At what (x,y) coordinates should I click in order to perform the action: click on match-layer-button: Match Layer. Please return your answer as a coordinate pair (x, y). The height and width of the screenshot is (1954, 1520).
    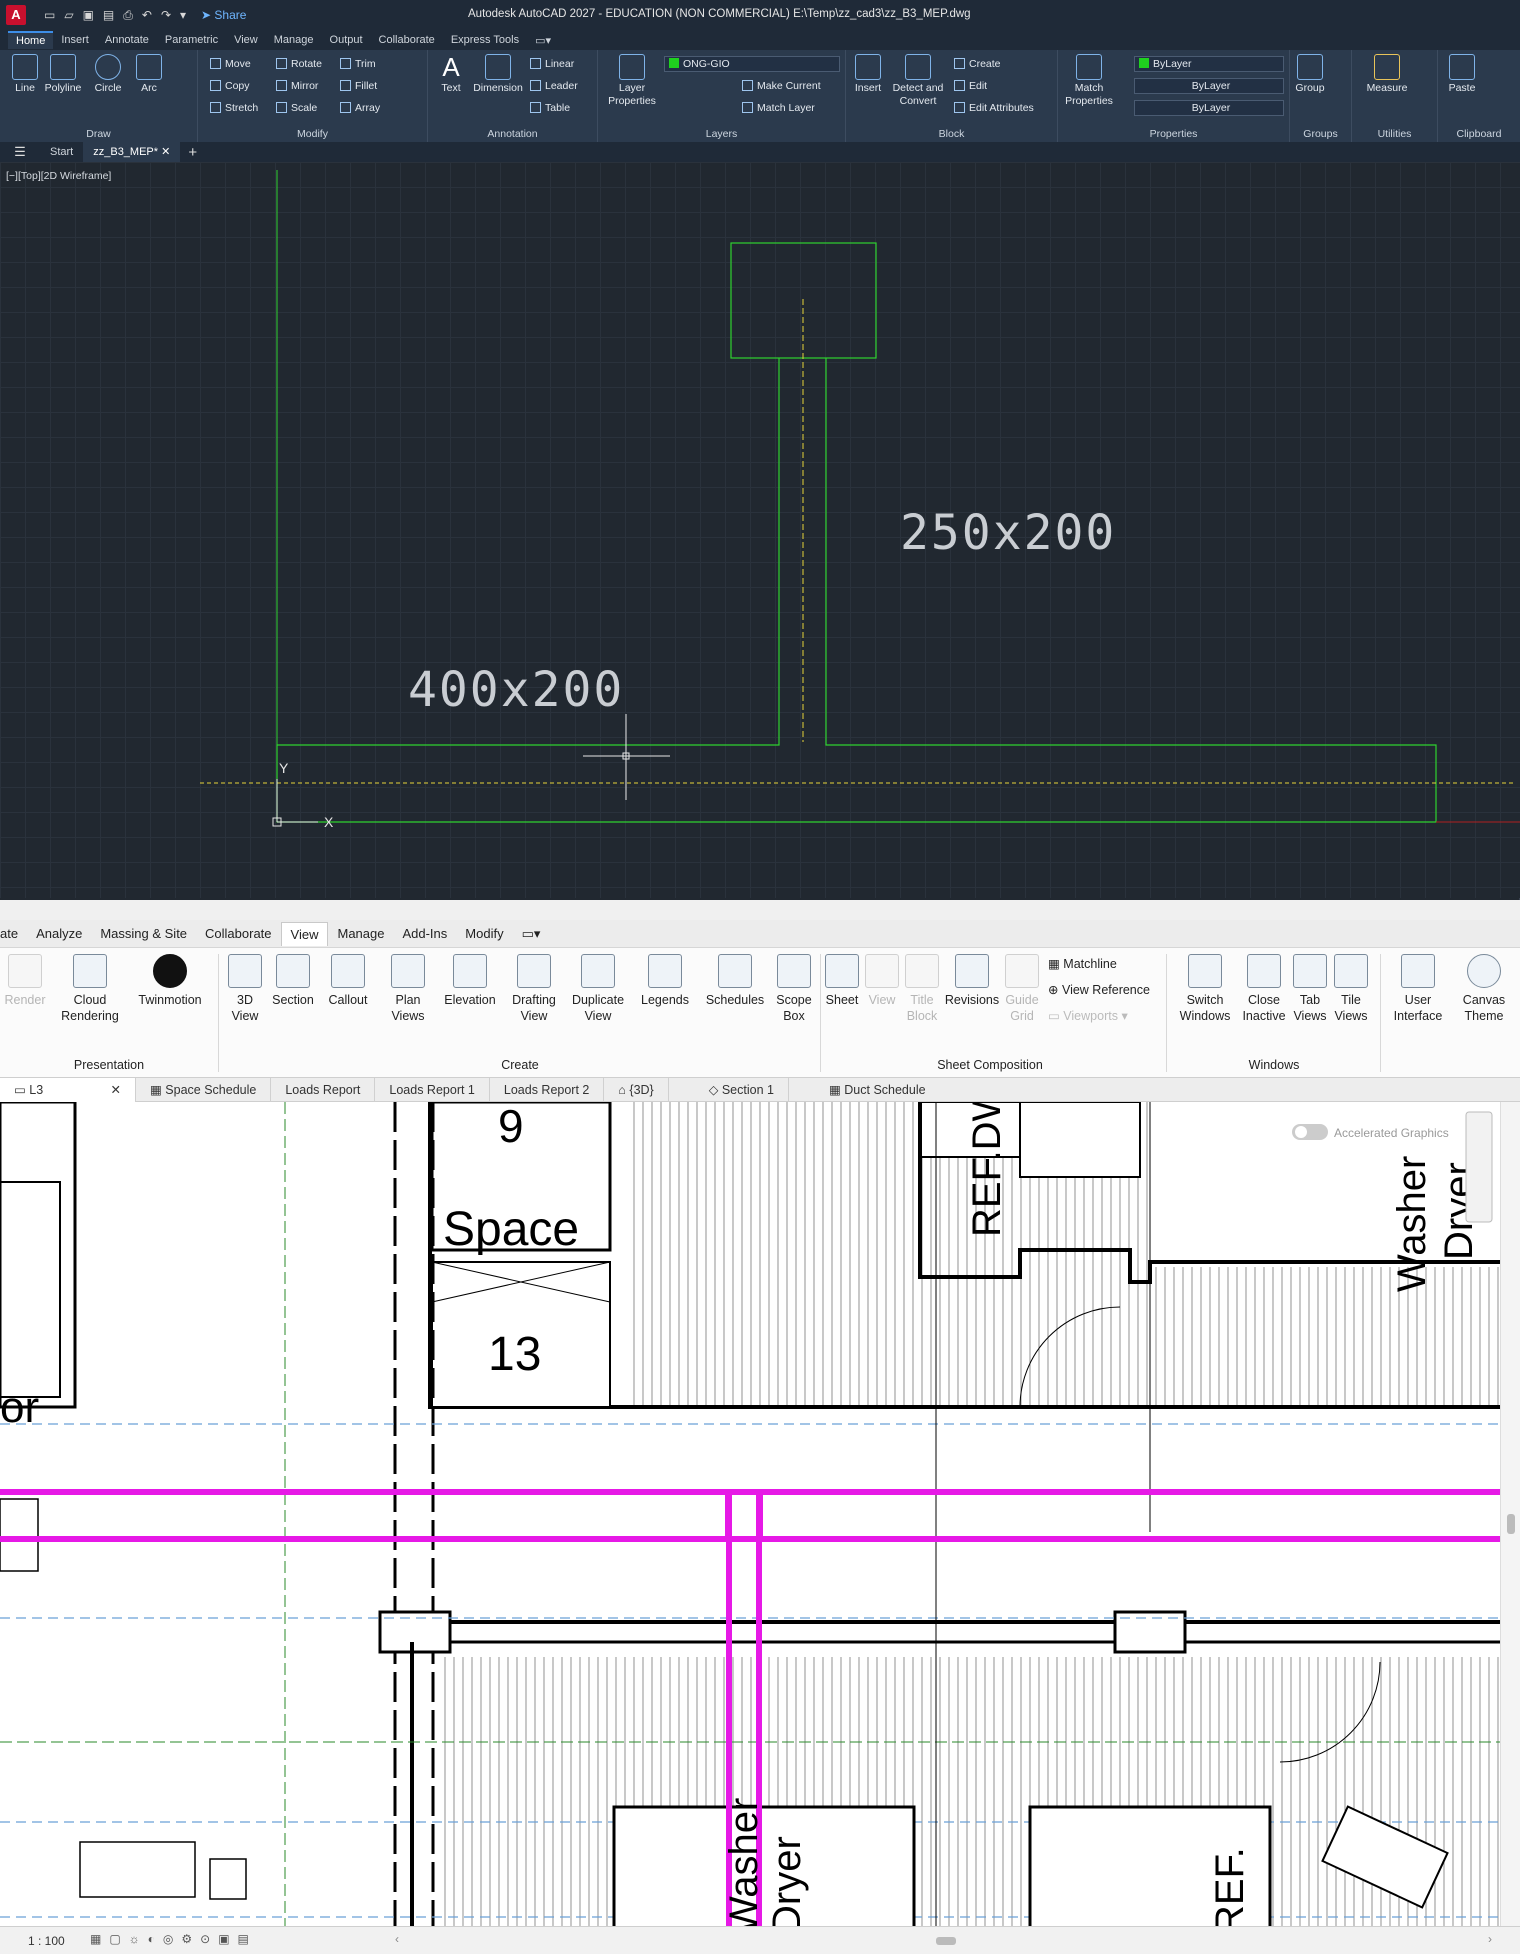
    Looking at the image, I should click on (778, 108).